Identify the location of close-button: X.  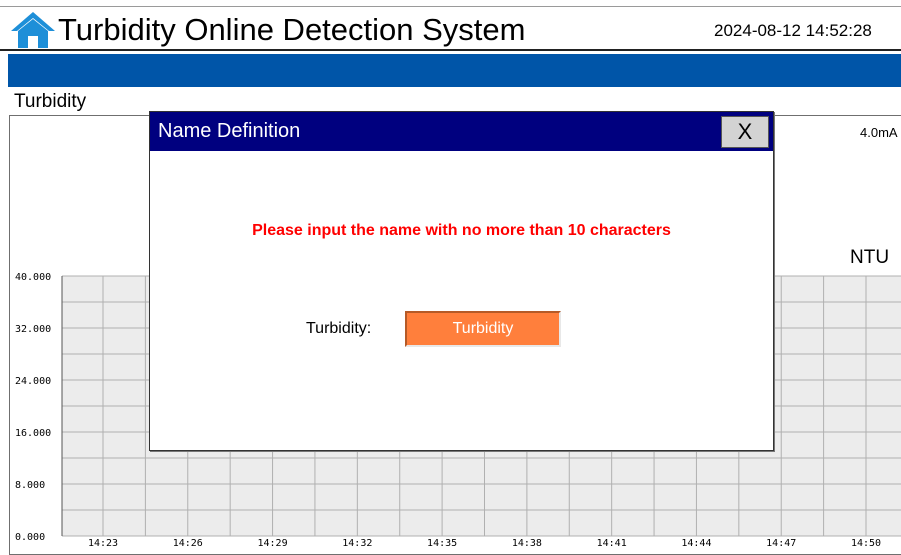
(745, 132).